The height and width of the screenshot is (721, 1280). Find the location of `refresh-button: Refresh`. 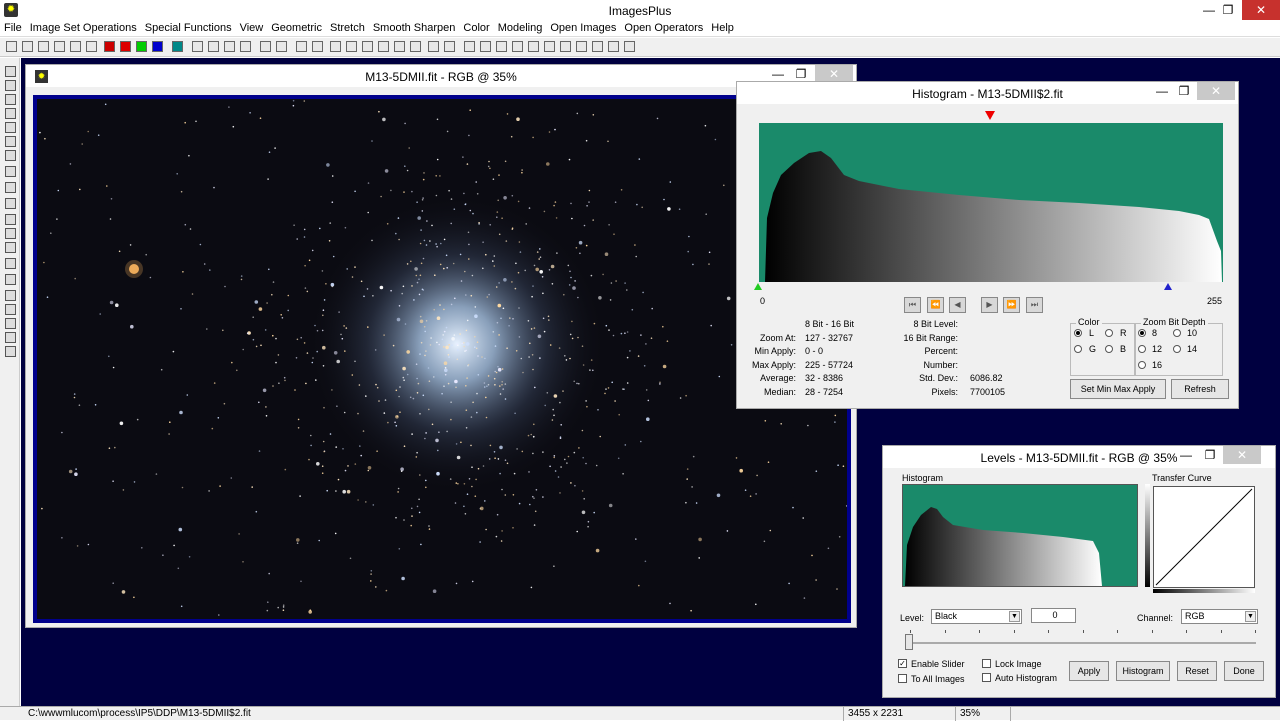

refresh-button: Refresh is located at coordinates (1200, 389).